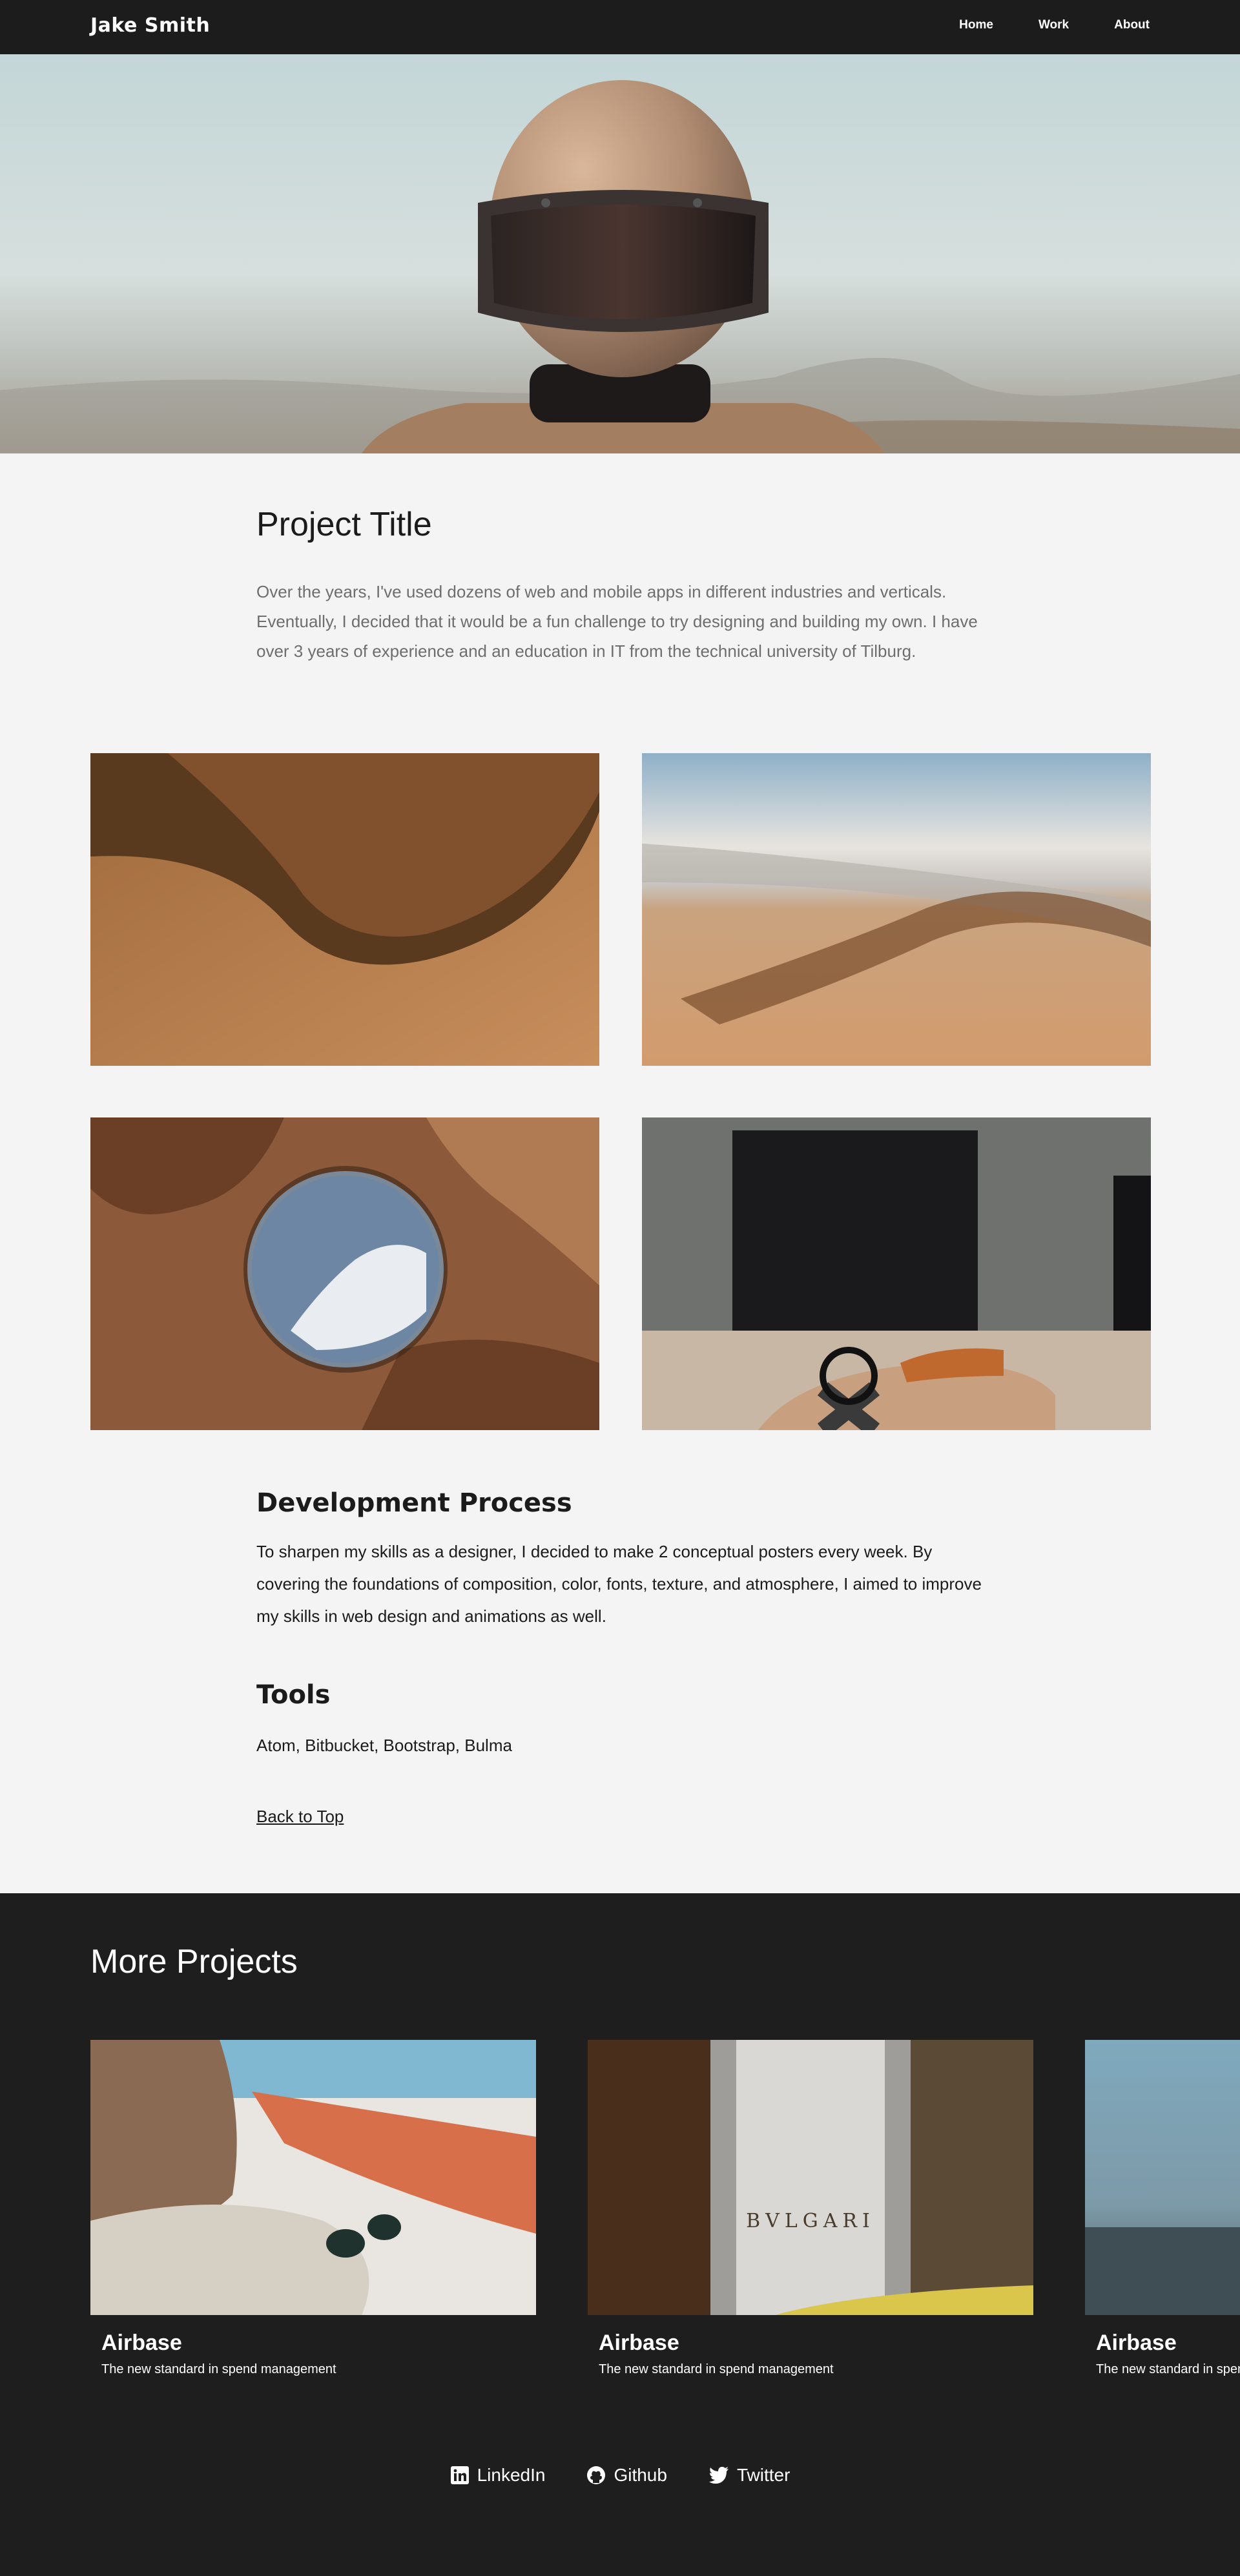 The width and height of the screenshot is (1240, 2576). Describe the element at coordinates (811, 2221) in the screenshot. I see `bvlgari-sign: BVLGARI` at that location.